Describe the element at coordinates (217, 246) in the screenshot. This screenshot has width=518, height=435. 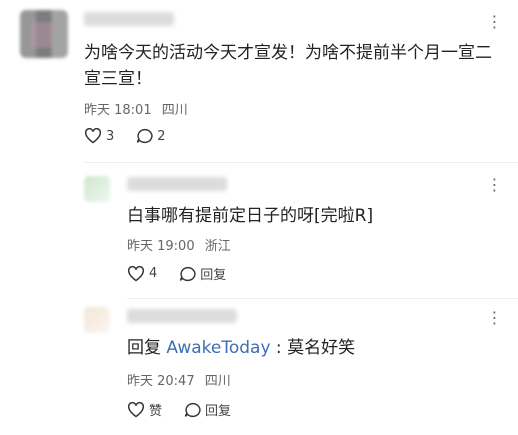
I see `reply-location: 浙江` at that location.